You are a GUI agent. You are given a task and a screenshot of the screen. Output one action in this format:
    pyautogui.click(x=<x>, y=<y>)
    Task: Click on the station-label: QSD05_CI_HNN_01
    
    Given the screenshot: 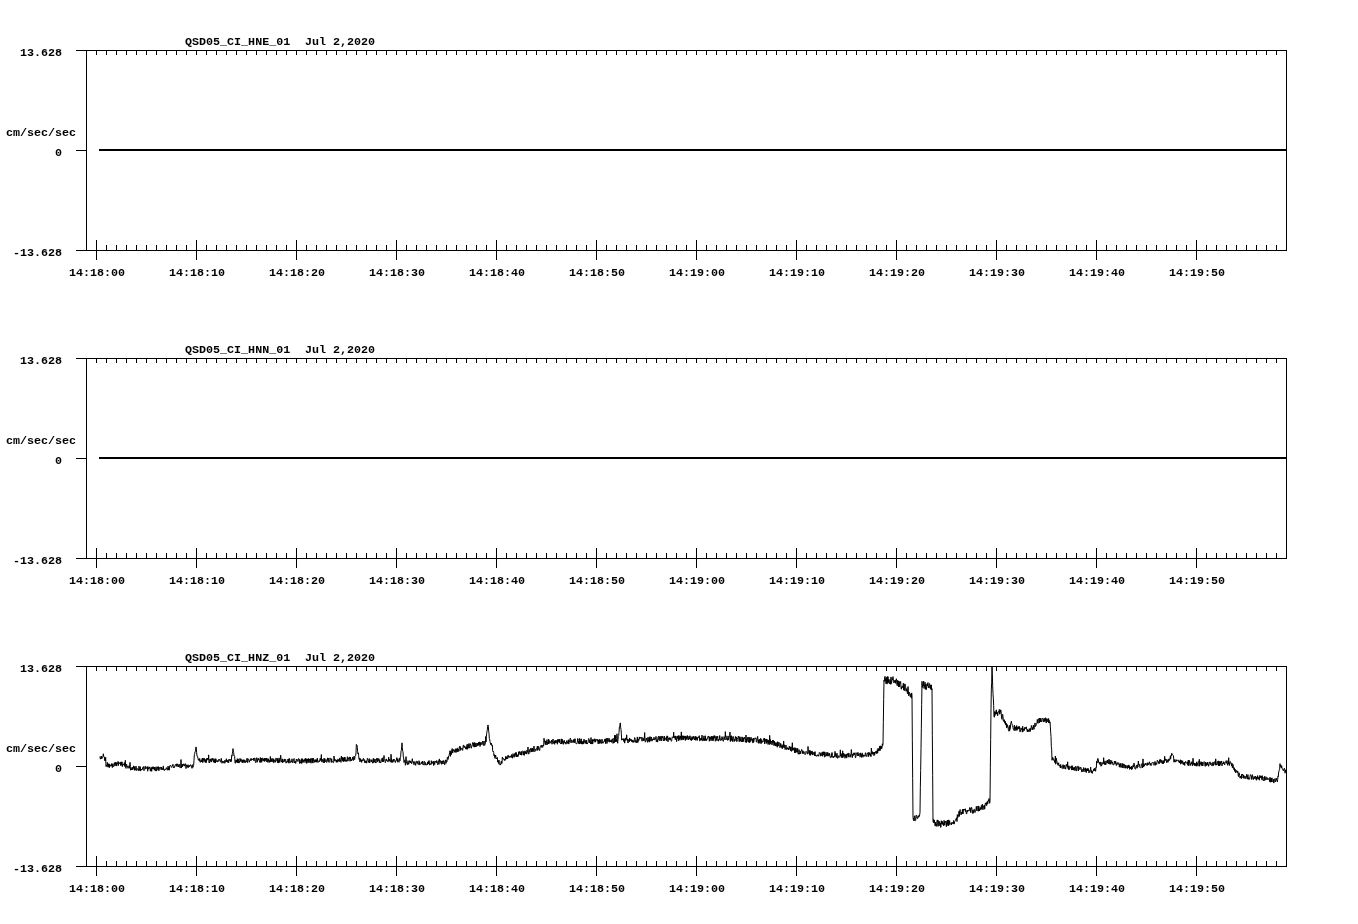 What is the action you would take?
    pyautogui.click(x=238, y=350)
    